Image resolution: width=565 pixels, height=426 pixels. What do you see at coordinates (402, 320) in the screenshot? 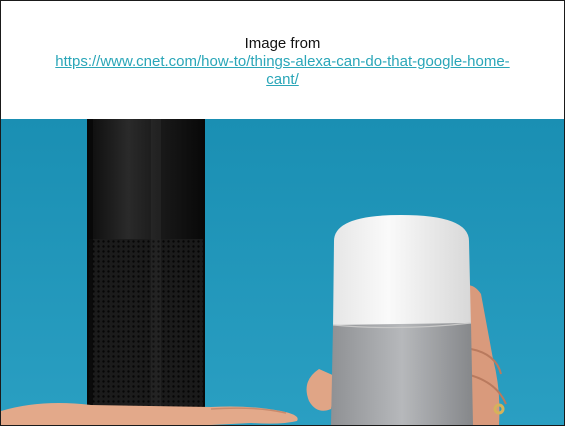
I see `google-home-speaker` at bounding box center [402, 320].